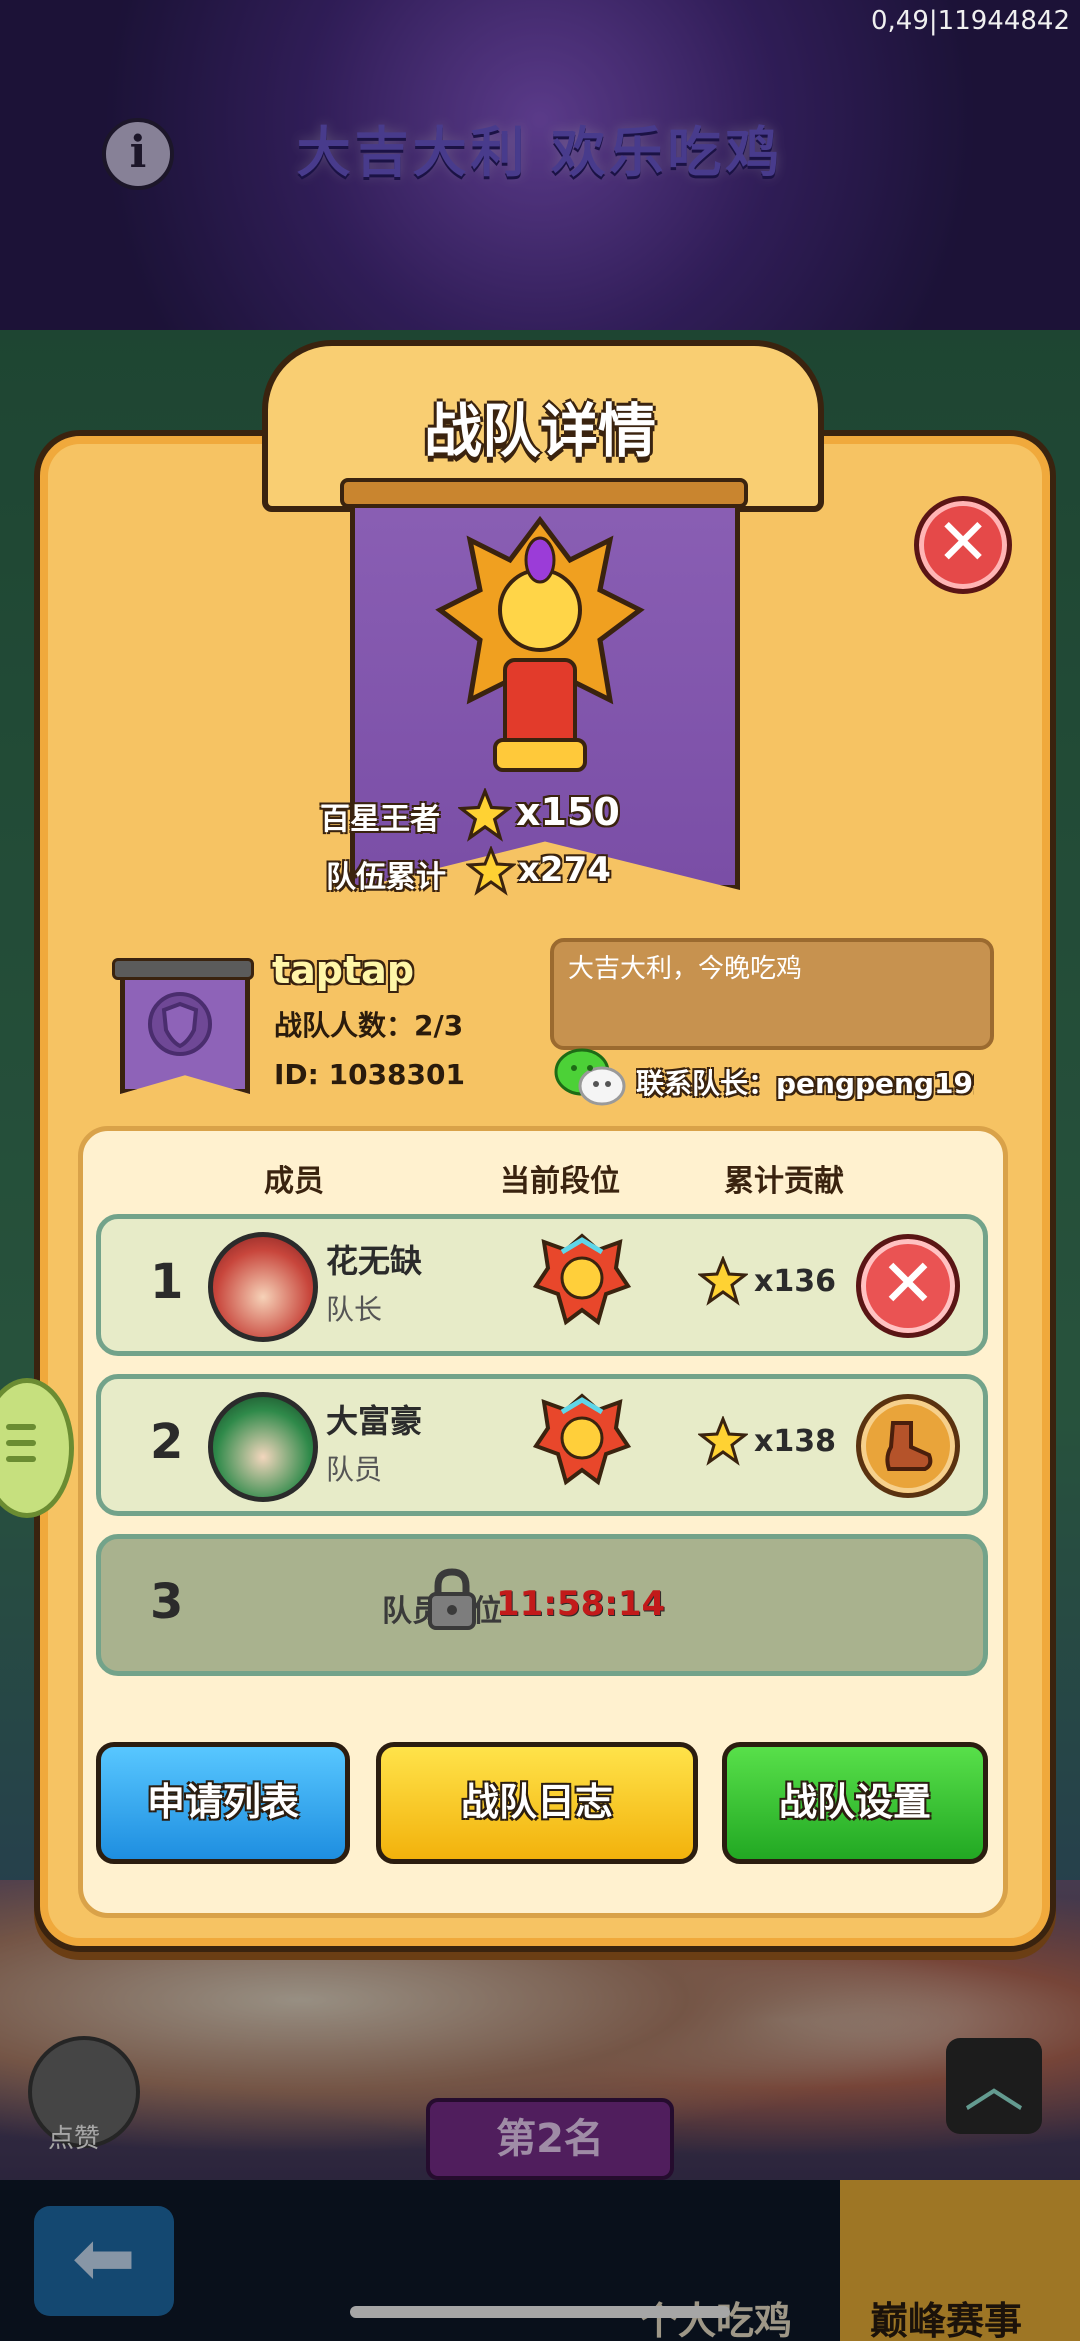  I want to click on team-log-button: 战队日志, so click(537, 1803).